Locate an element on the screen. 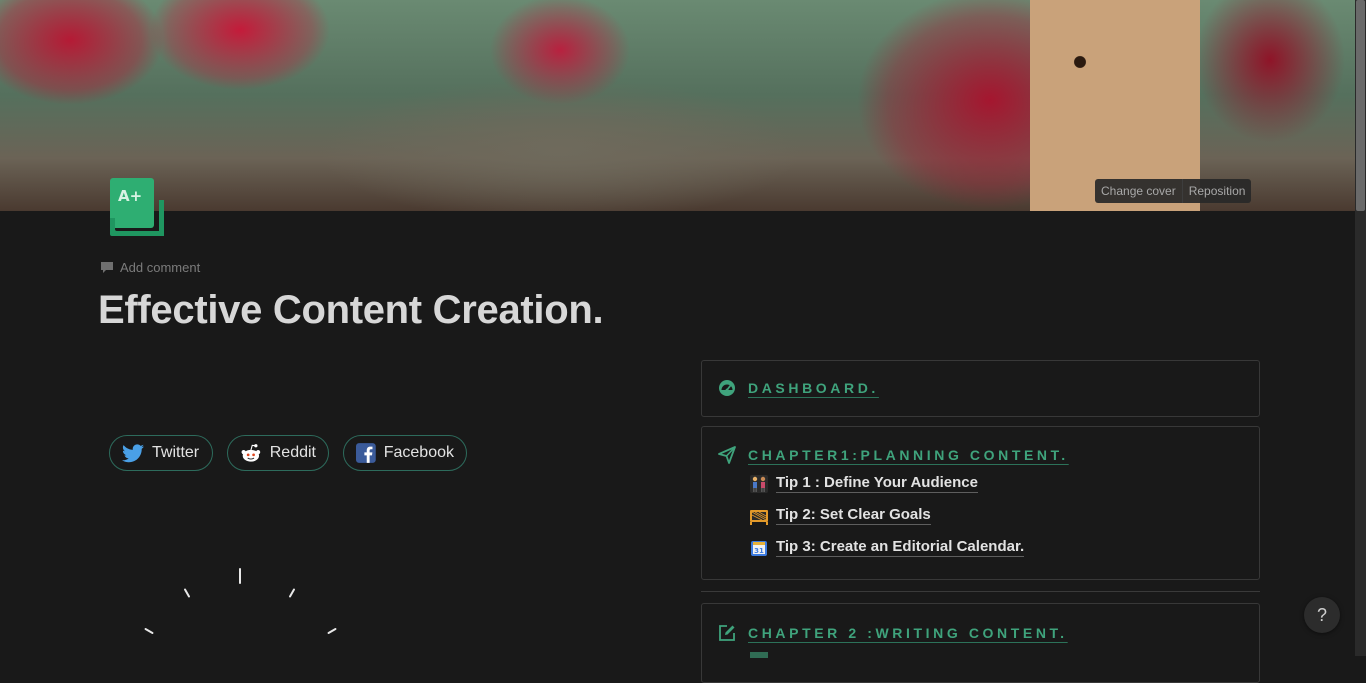 Image resolution: width=1366 pixels, height=683 pixels. reposition-button: Reposition is located at coordinates (1216, 191).